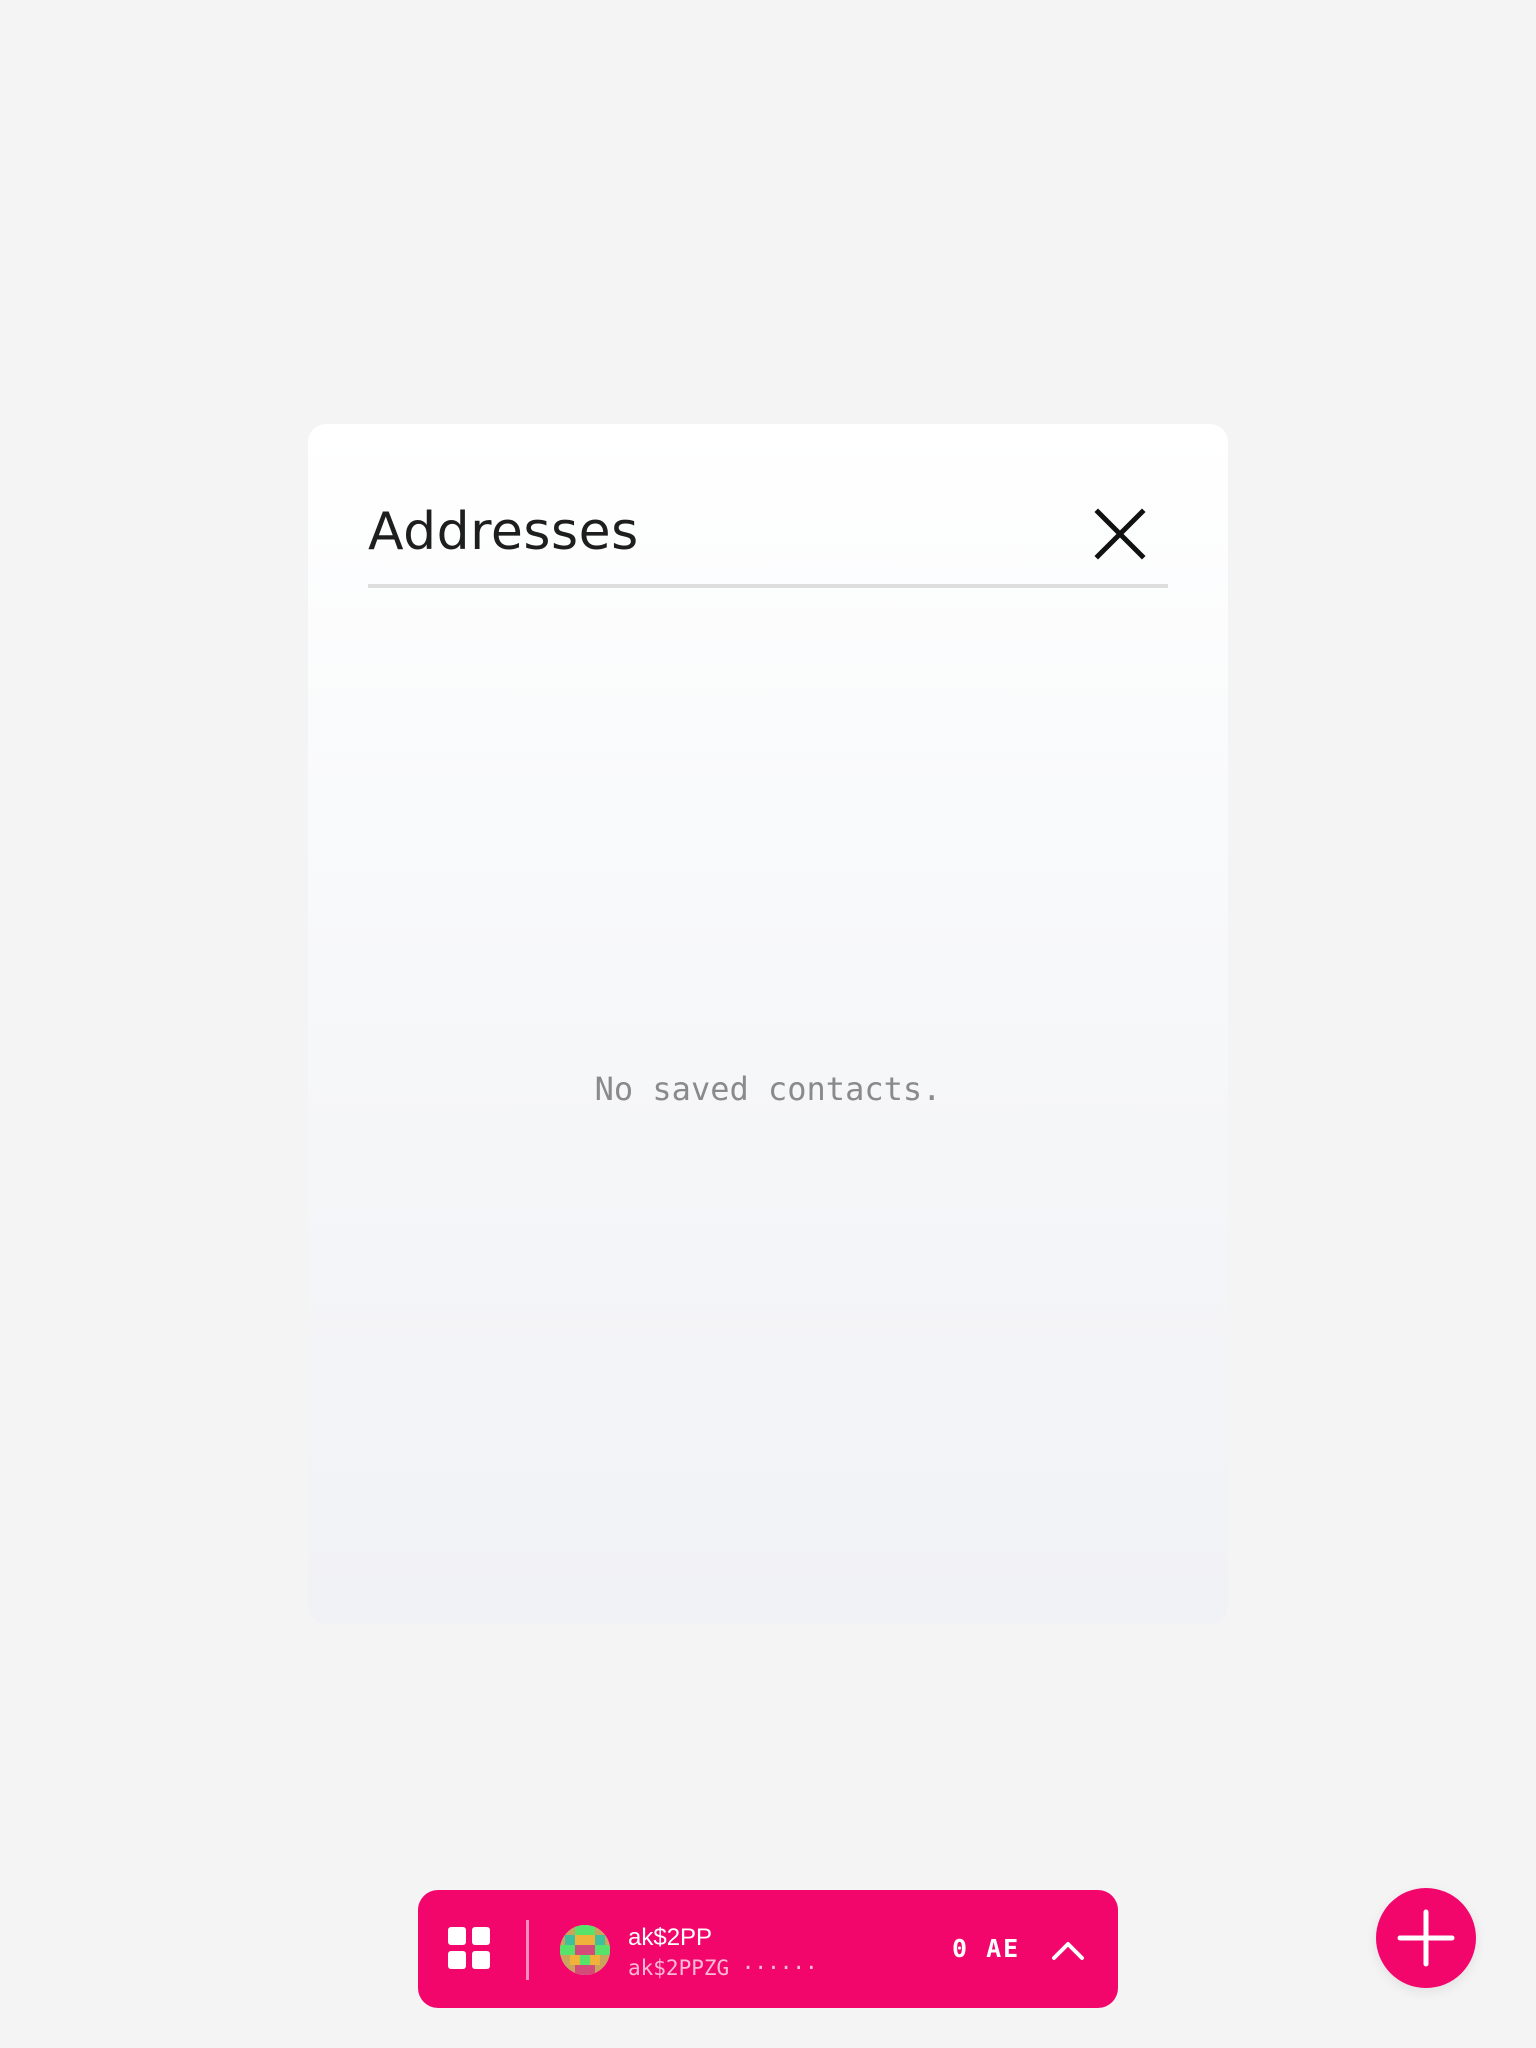  I want to click on close-button, so click(1120, 534).